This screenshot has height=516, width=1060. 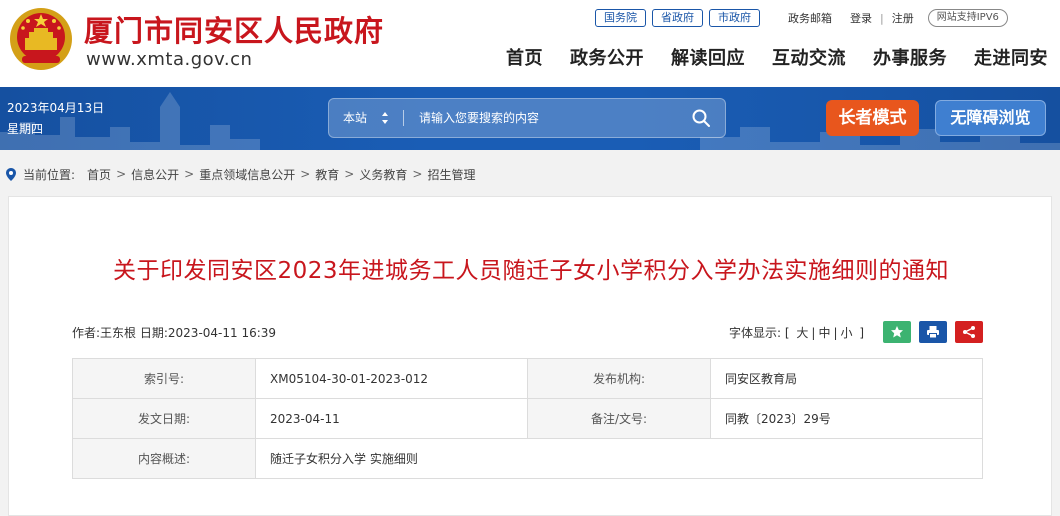 I want to click on font-size-medium: 中, so click(x=824, y=333).